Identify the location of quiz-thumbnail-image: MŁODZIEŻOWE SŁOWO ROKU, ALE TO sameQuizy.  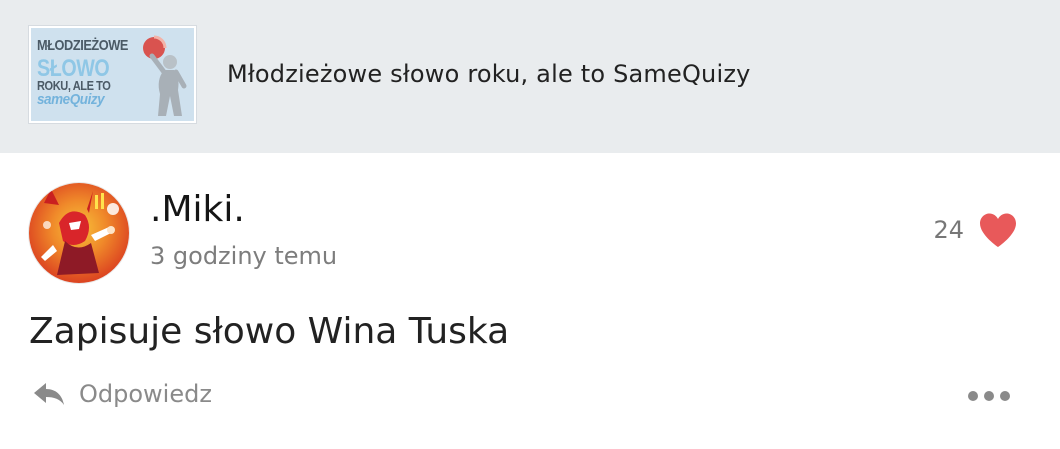
(112, 74).